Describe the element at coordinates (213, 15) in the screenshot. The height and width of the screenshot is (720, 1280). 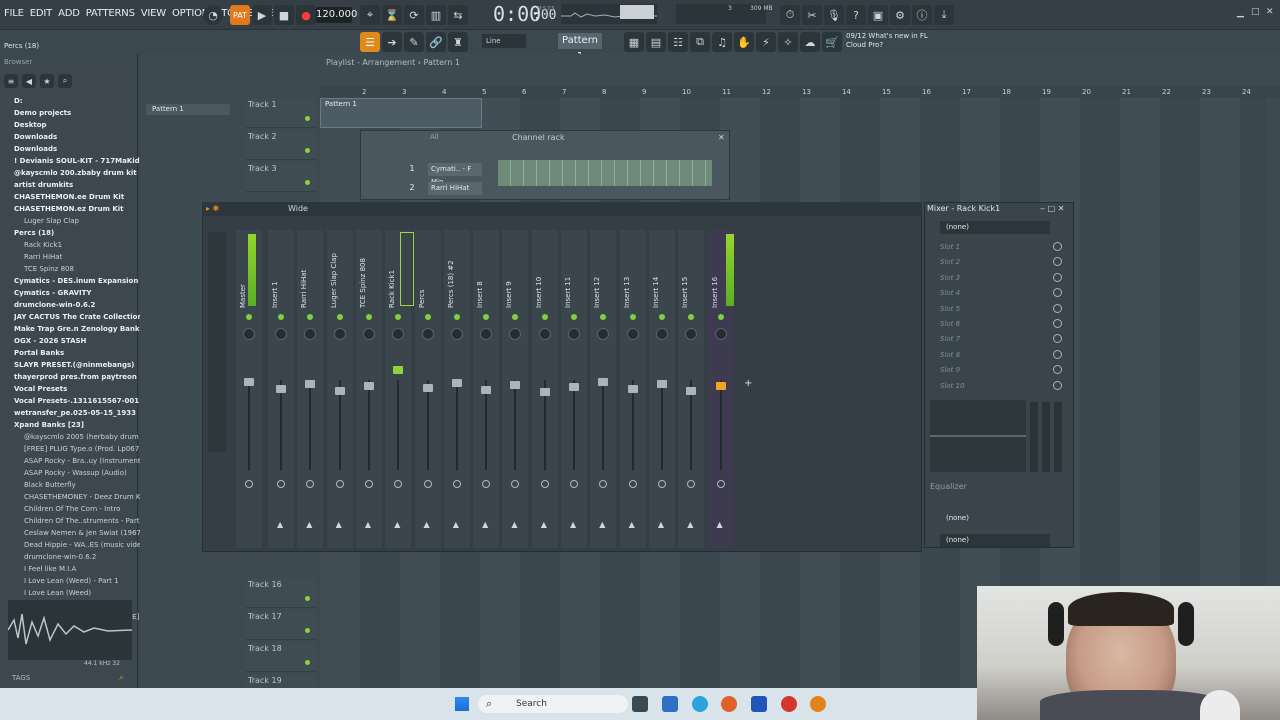
I see `metronome-icon: ◔` at that location.